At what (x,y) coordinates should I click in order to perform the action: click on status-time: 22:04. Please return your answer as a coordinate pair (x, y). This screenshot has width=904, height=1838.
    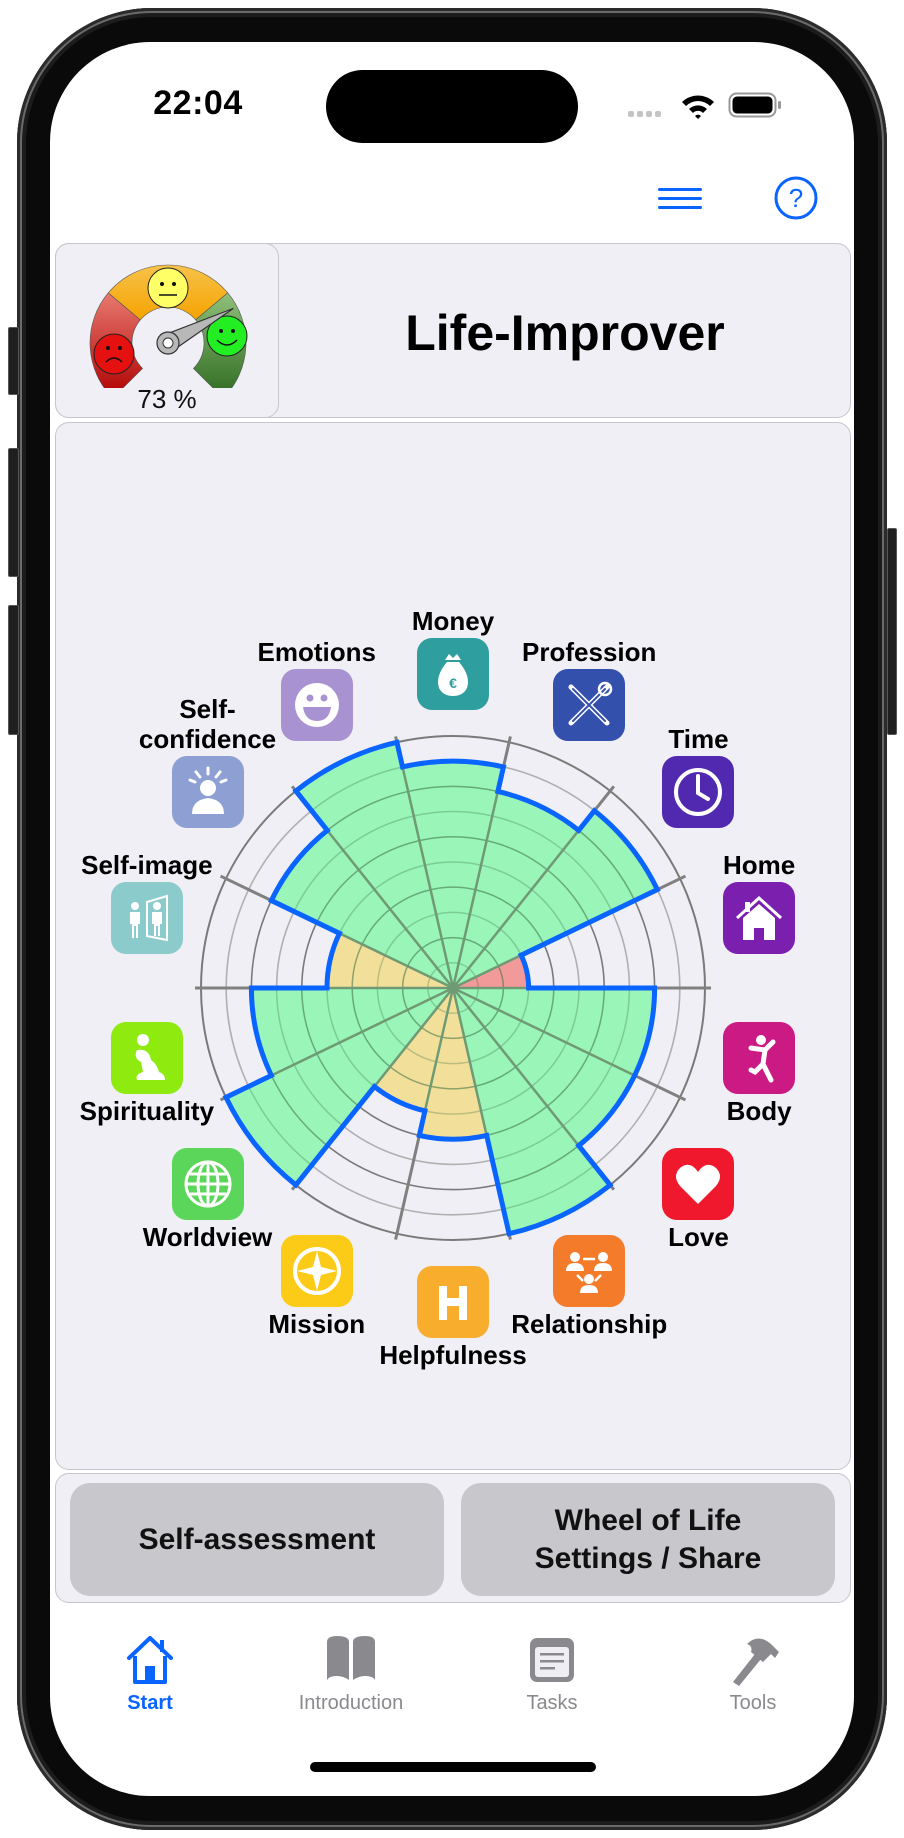
    Looking at the image, I should click on (198, 103).